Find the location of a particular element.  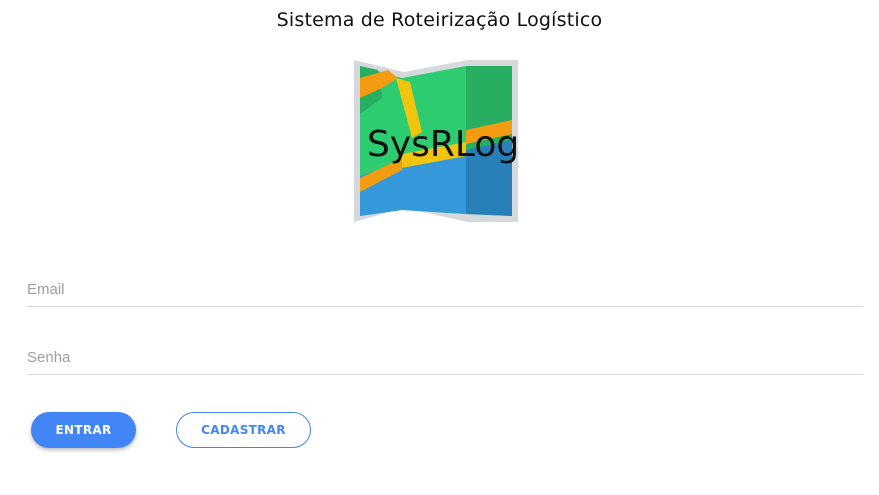

login-button: ENTRAR is located at coordinates (83, 430).